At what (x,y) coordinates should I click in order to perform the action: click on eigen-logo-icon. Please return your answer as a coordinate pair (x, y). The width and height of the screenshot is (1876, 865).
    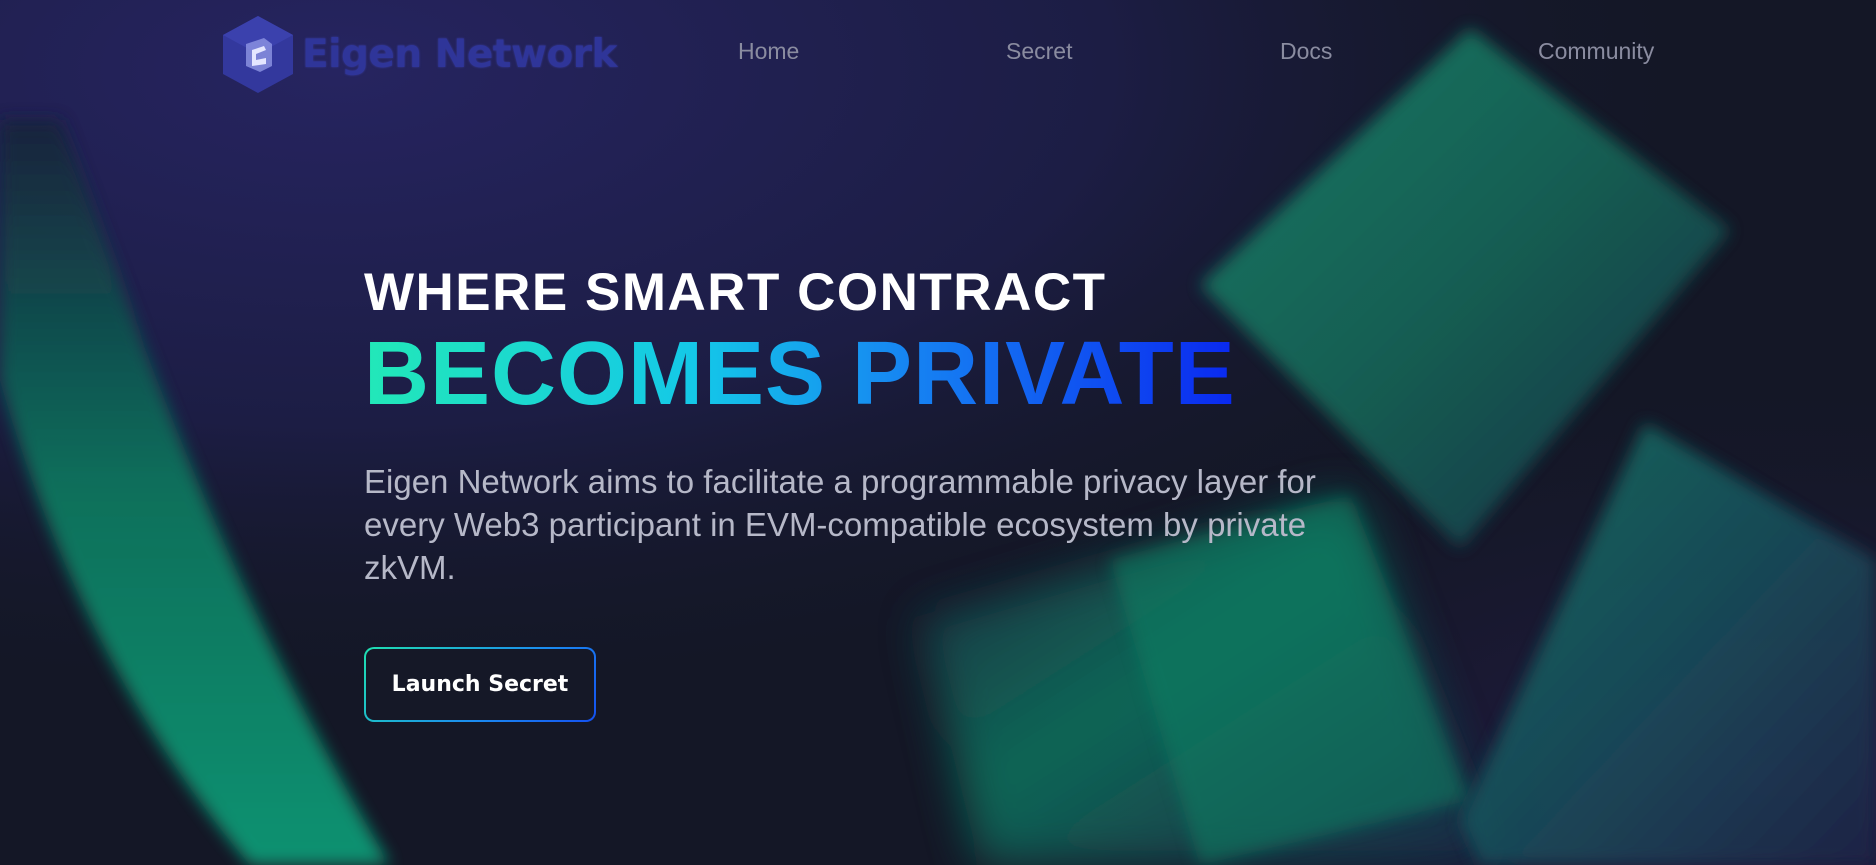
    Looking at the image, I should click on (258, 54).